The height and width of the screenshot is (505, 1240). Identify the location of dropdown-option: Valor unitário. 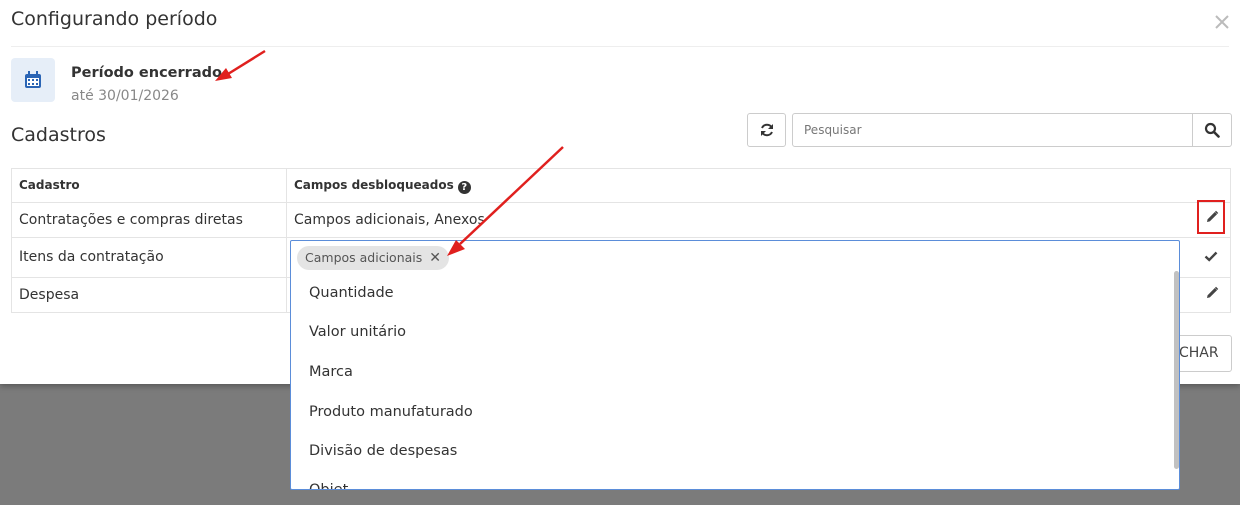
(357, 332).